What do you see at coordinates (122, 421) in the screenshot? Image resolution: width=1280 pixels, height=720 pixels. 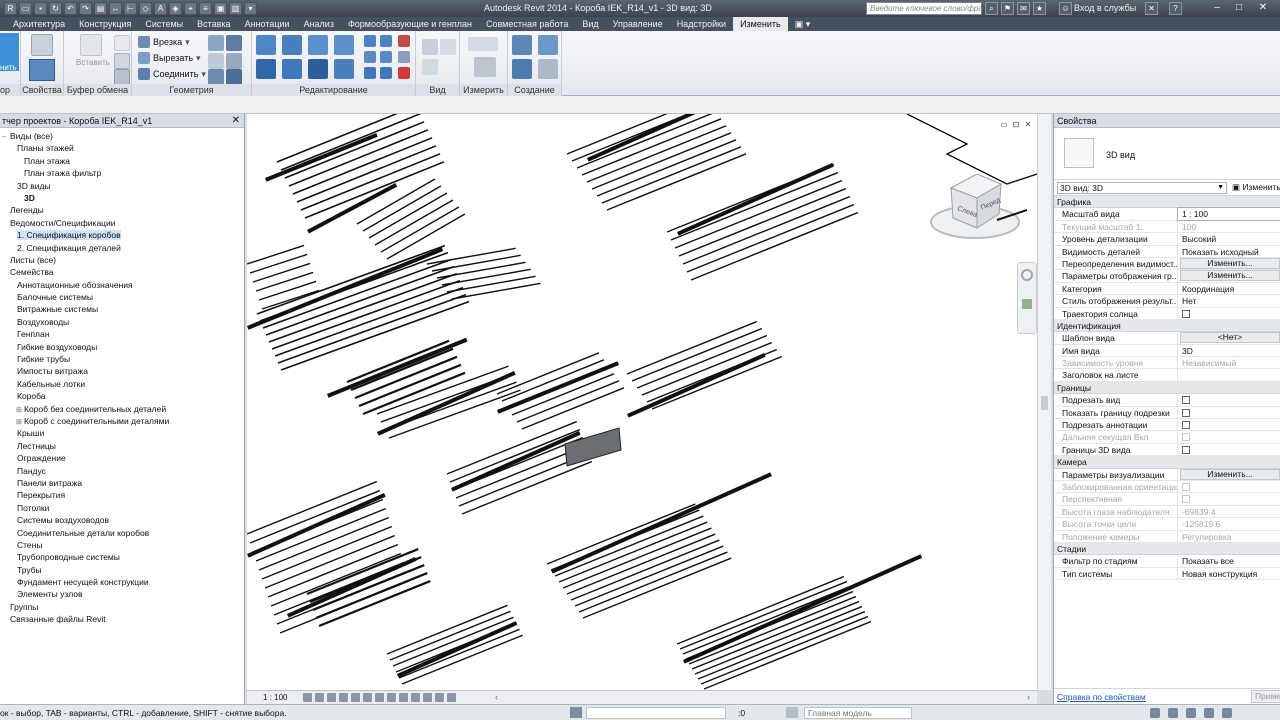 I see `browser-node: ⊞ Короб с соединительными деталями` at bounding box center [122, 421].